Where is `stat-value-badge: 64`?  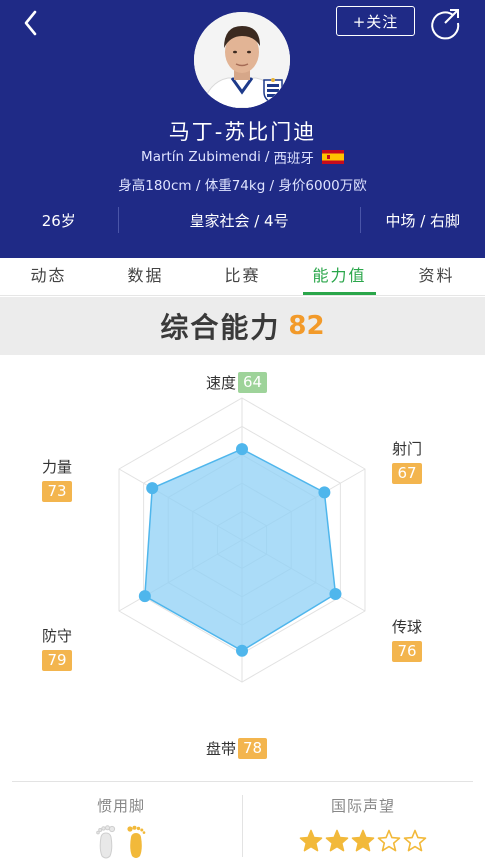
stat-value-badge: 64 is located at coordinates (253, 382).